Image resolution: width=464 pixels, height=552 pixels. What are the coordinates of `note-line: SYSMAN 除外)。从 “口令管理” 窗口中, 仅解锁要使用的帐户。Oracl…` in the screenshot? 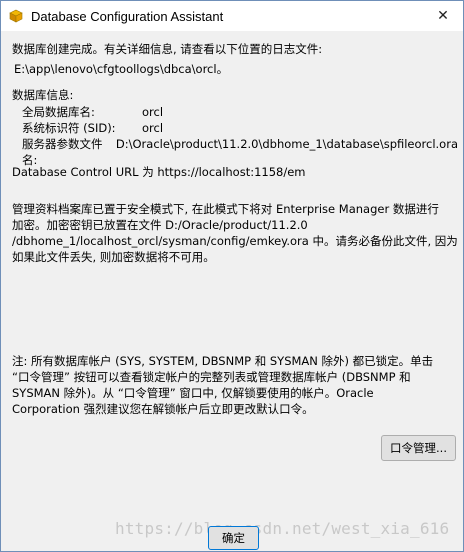 It's located at (193, 393).